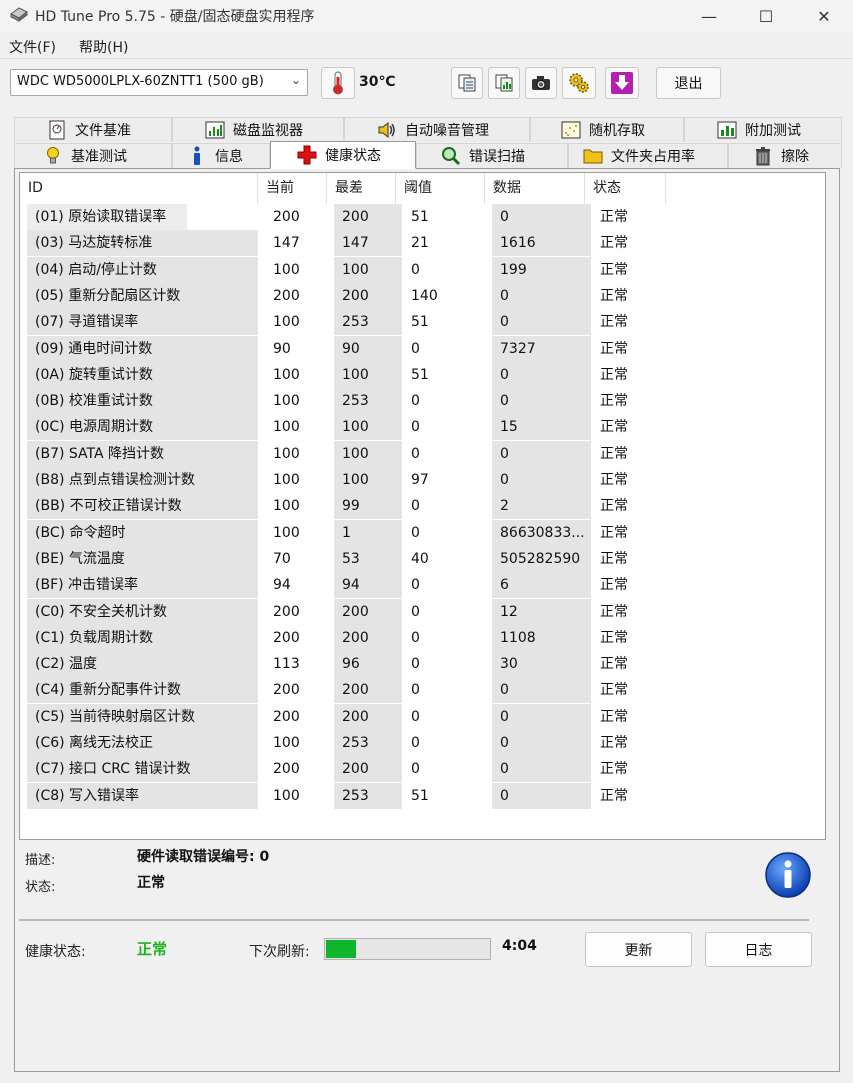  Describe the element at coordinates (492, 155) in the screenshot. I see `tab-error-scan: 错误扫描` at that location.